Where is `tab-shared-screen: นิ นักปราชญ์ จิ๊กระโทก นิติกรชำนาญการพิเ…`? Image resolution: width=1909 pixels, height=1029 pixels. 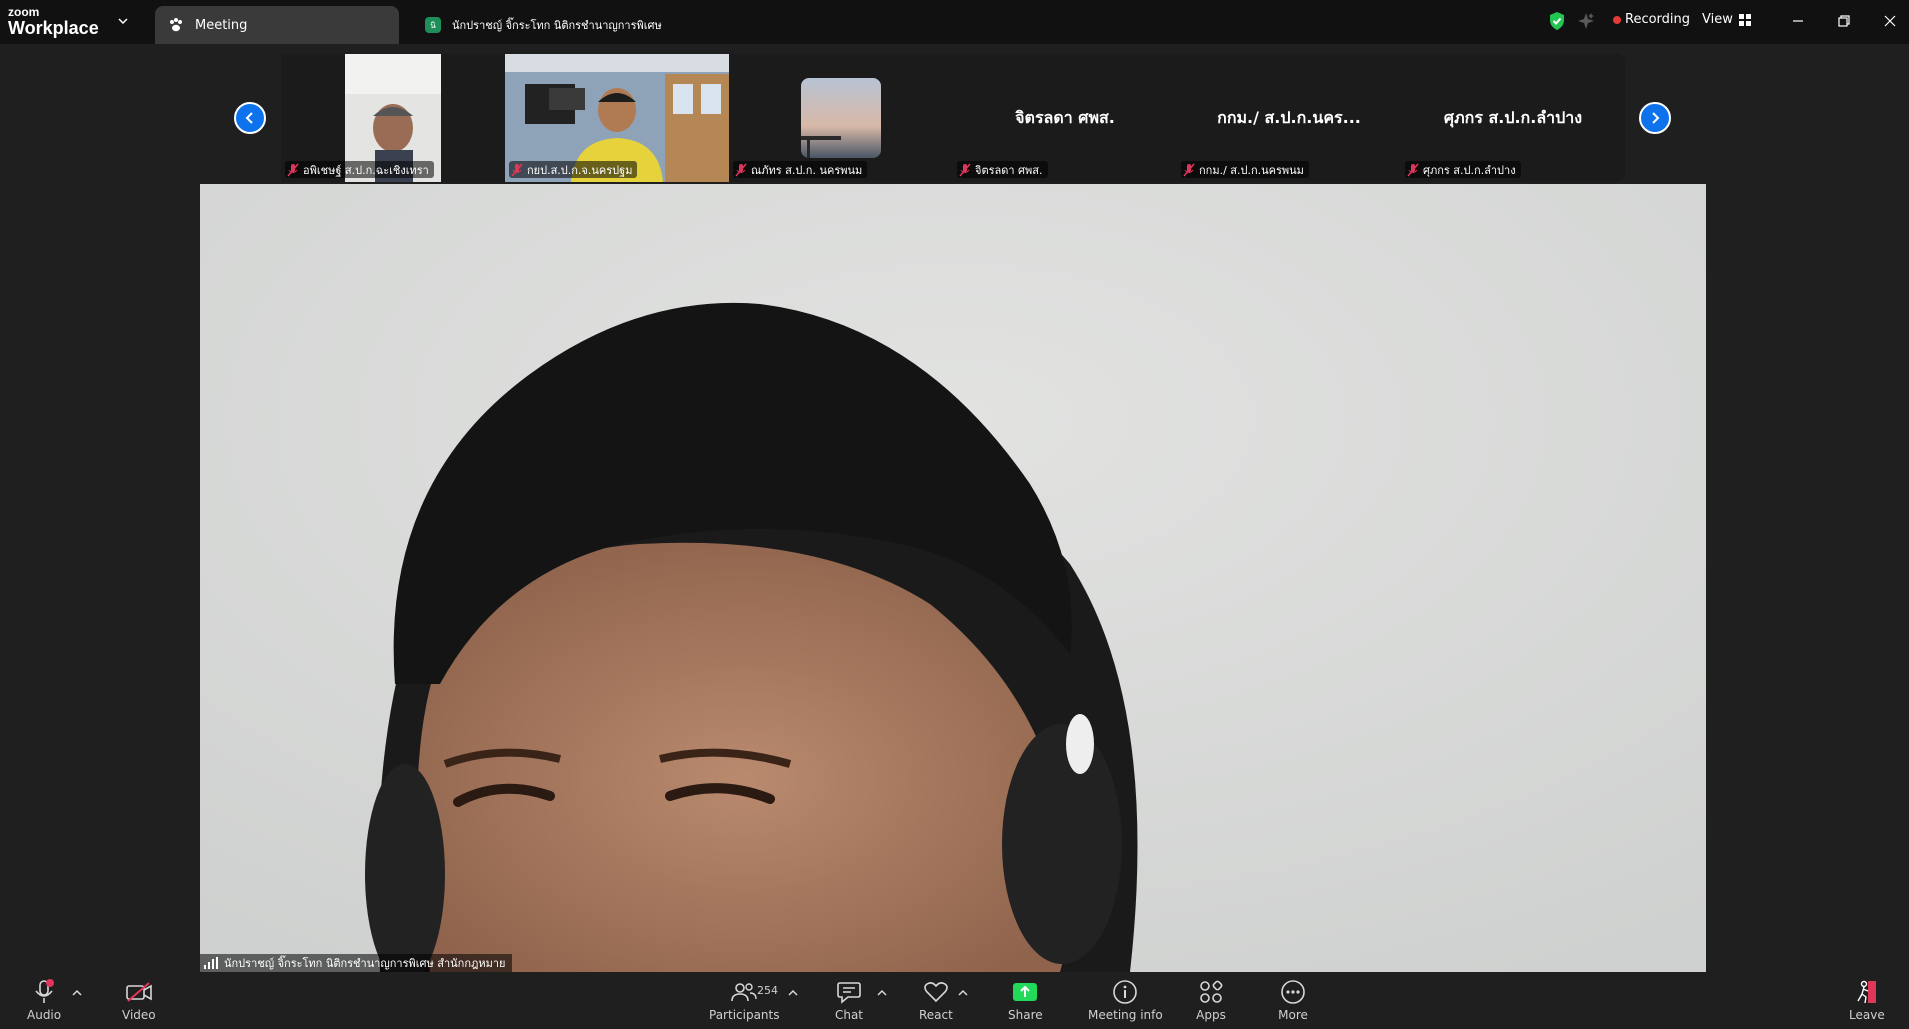
tab-shared-screen: นิ นักปราชญ์ จิ๊กระโทก นิติกรชำนาญการพิเ… is located at coordinates (562, 25).